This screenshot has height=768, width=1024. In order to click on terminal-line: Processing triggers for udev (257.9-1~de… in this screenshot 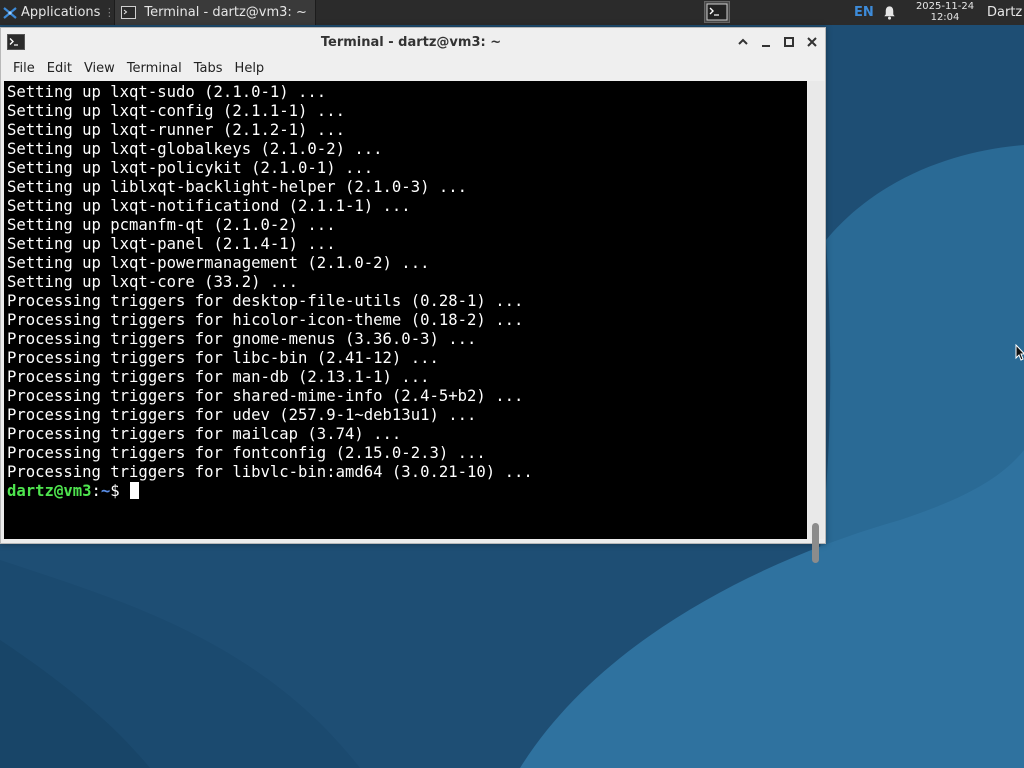, I will do `click(242, 415)`.